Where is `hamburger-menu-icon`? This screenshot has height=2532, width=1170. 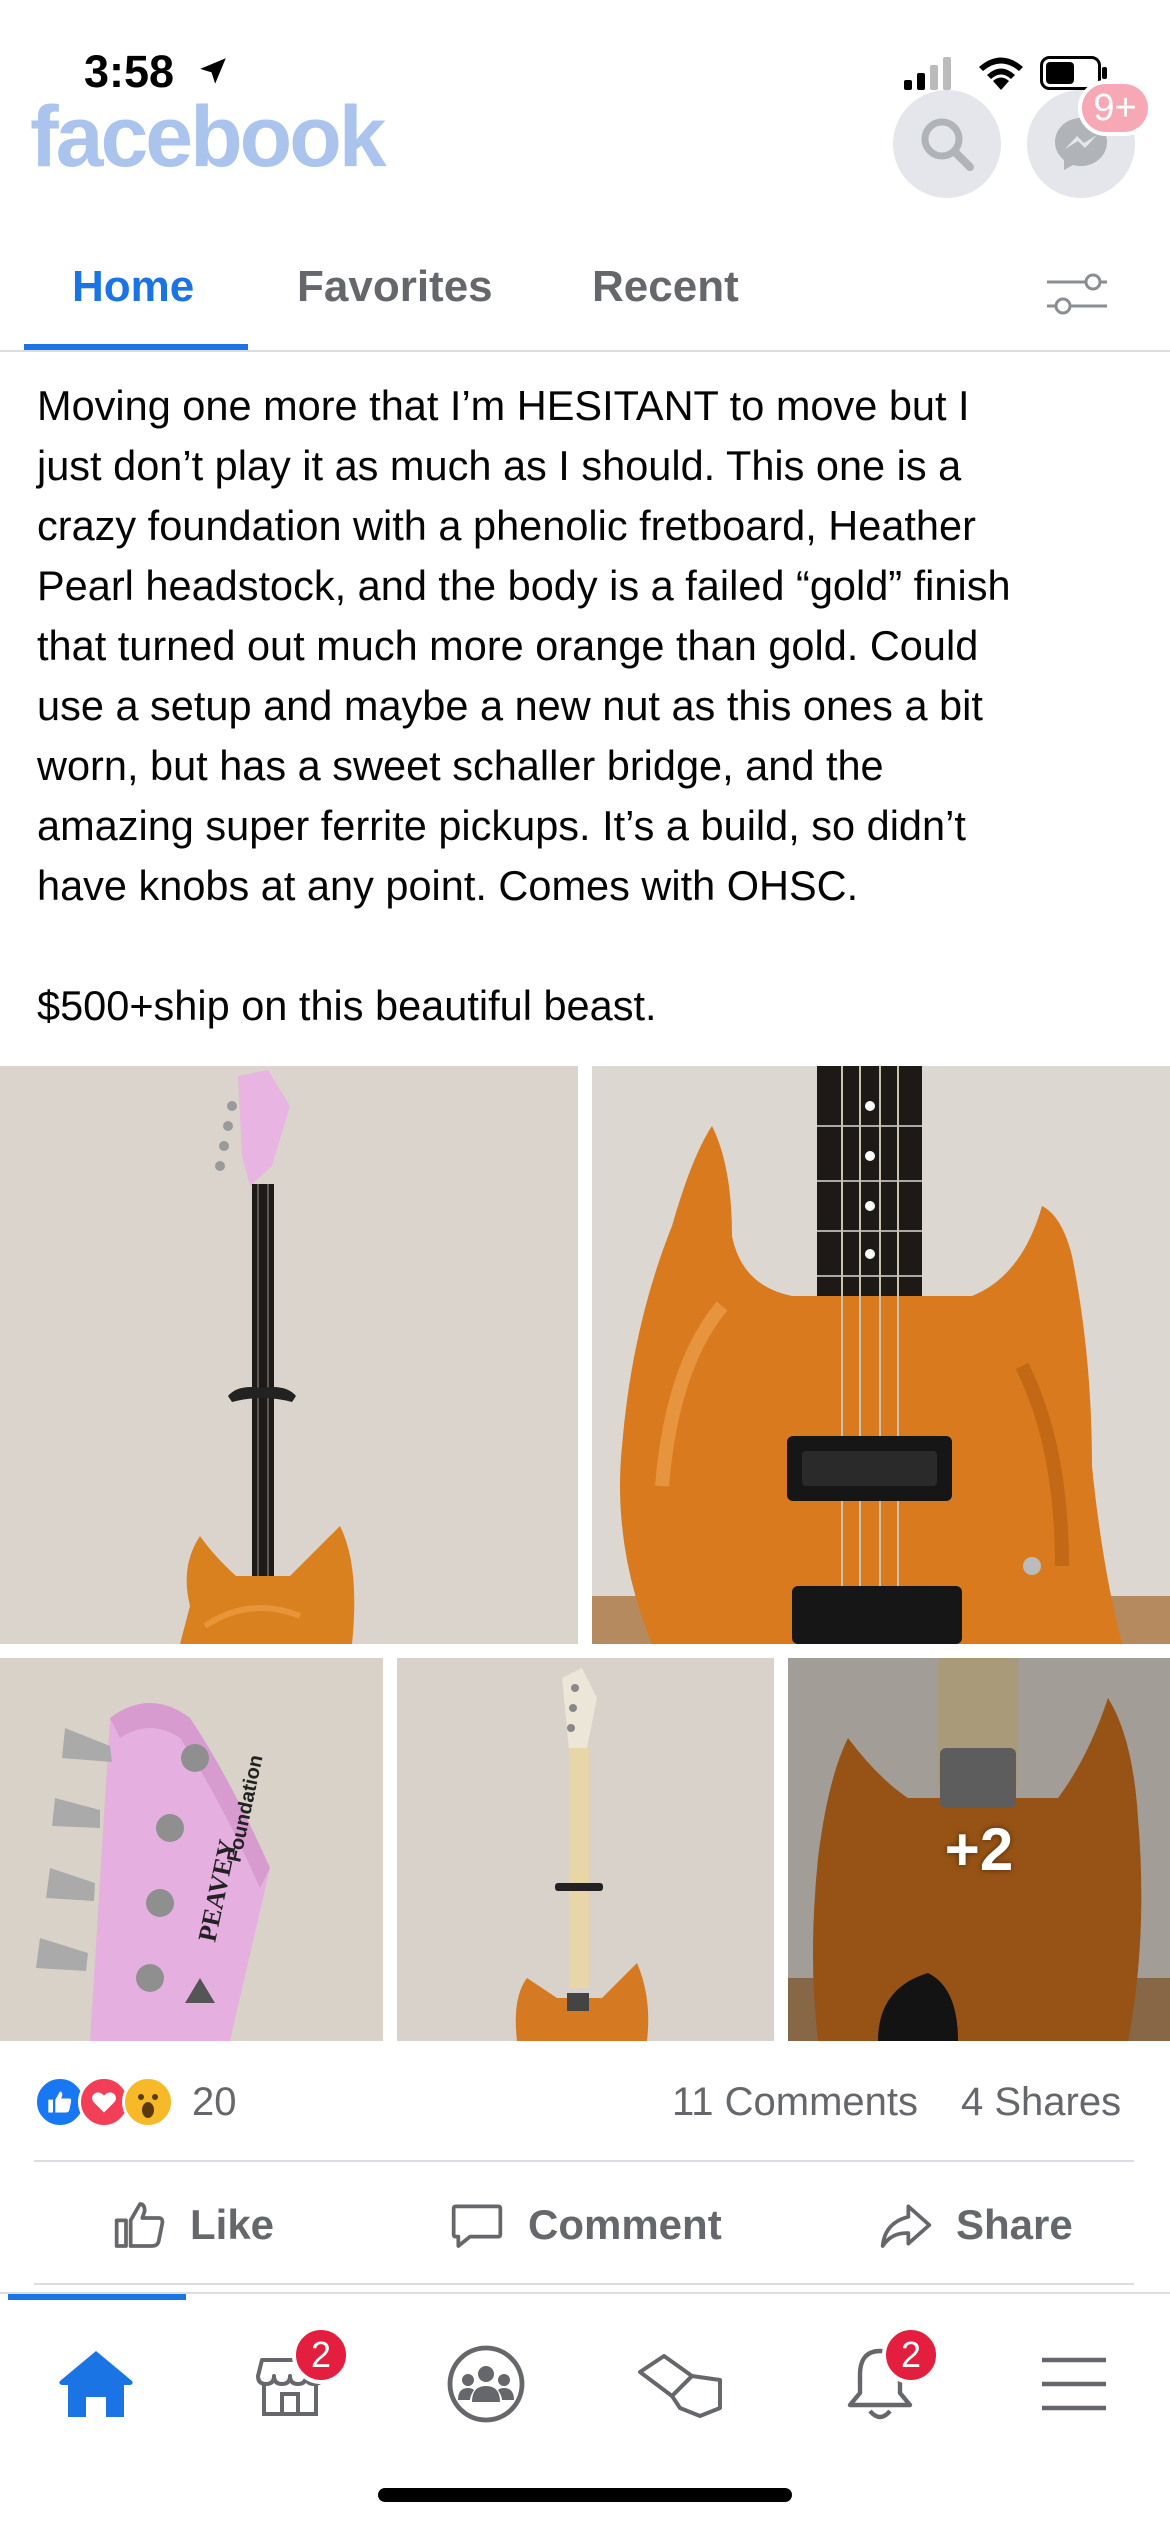 hamburger-menu-icon is located at coordinates (1074, 2384).